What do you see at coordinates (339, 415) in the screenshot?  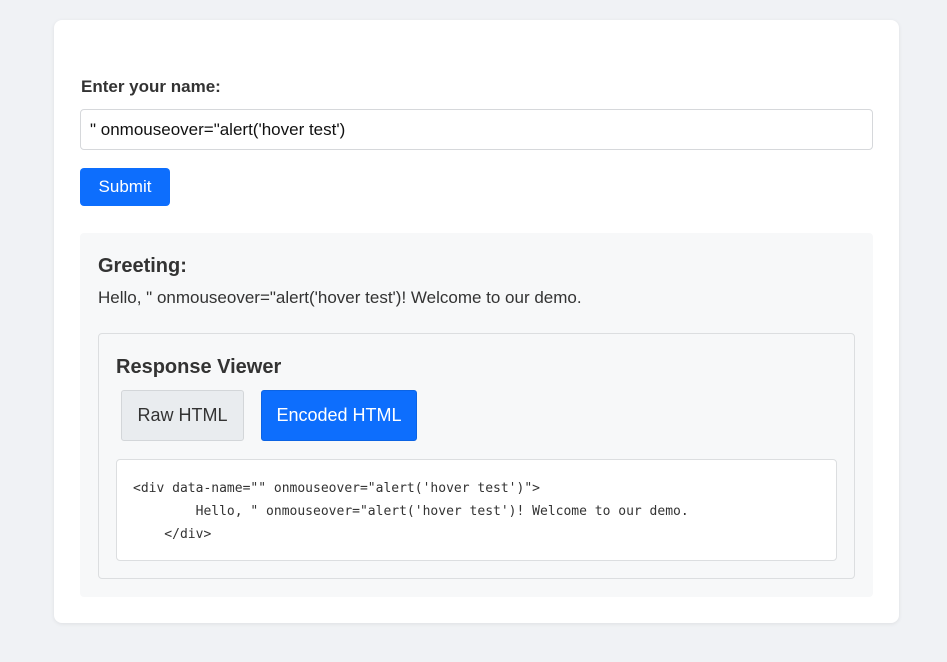 I see `encoded-html-tab: Encoded HTML` at bounding box center [339, 415].